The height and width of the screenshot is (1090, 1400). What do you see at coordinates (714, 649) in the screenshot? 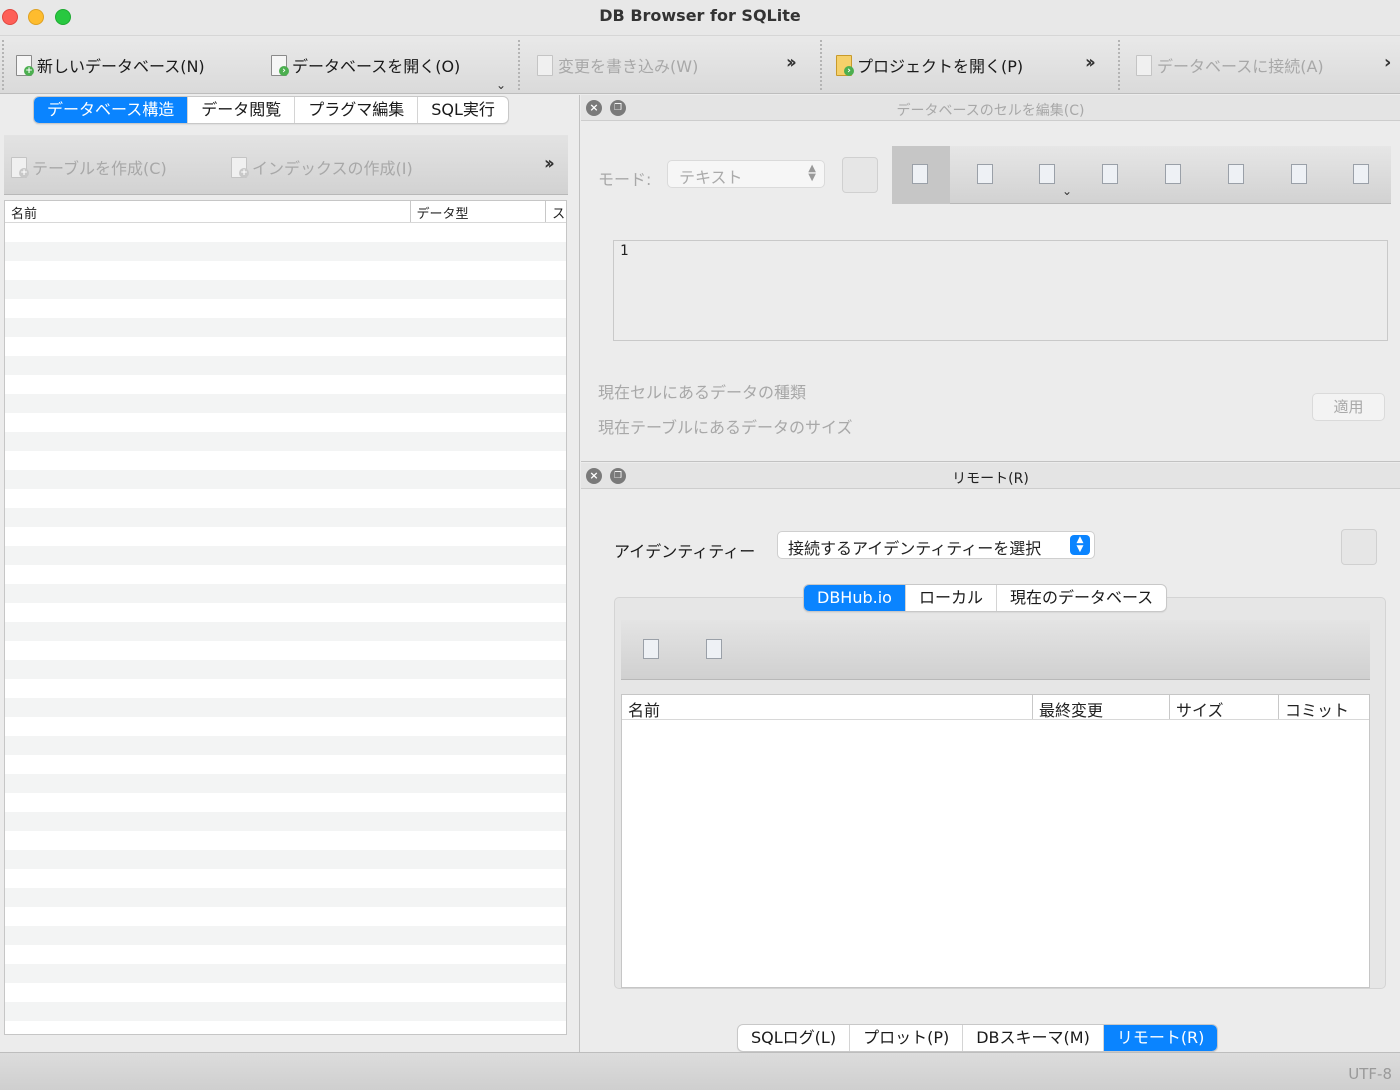
I see `clone-database-icon` at bounding box center [714, 649].